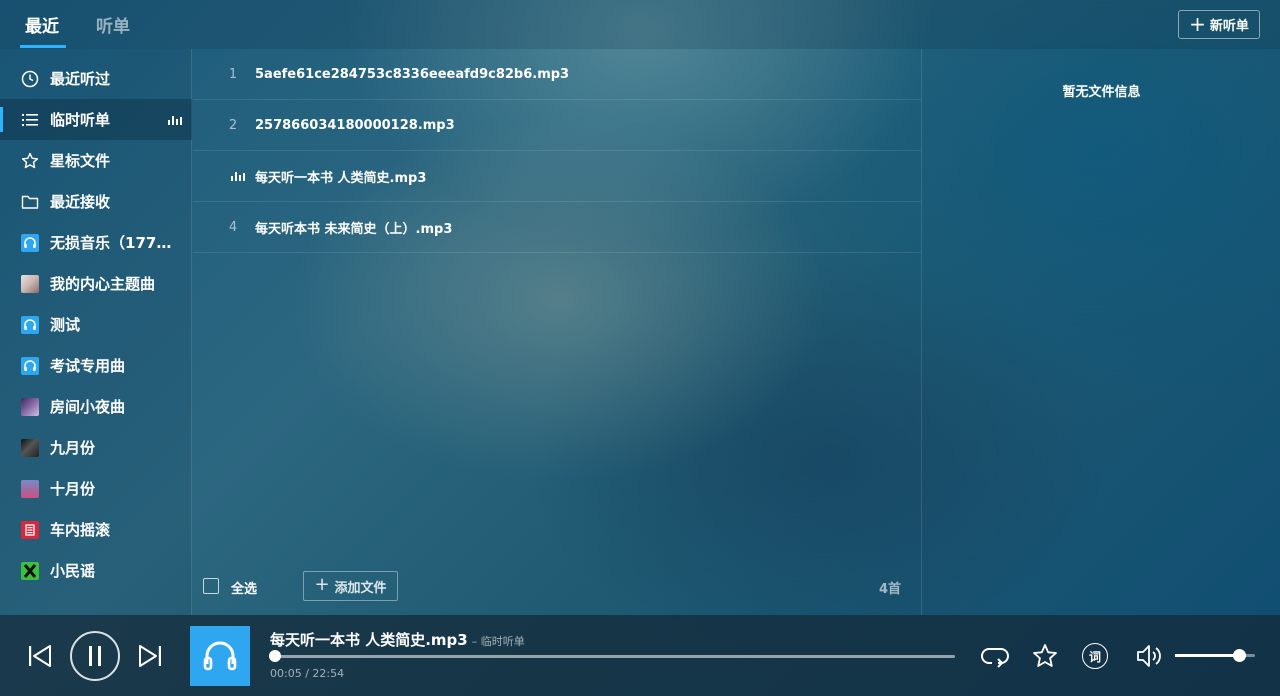 This screenshot has height=696, width=1280. Describe the element at coordinates (80, 161) in the screenshot. I see `sidebar-item-label: 星标文件` at that location.